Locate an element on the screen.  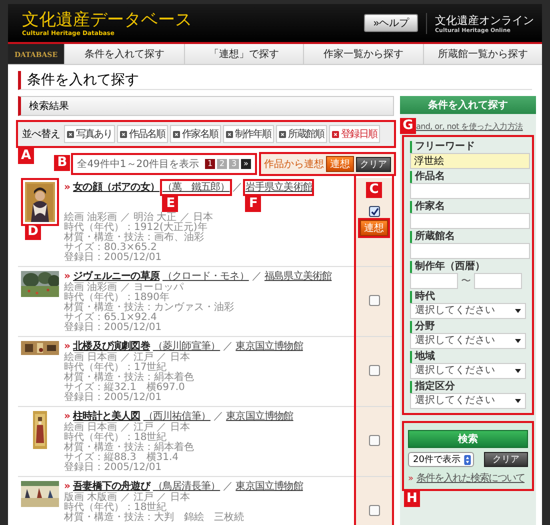
artwork-detail: サイズ：縦32.1 横697.0 is located at coordinates (125, 388).